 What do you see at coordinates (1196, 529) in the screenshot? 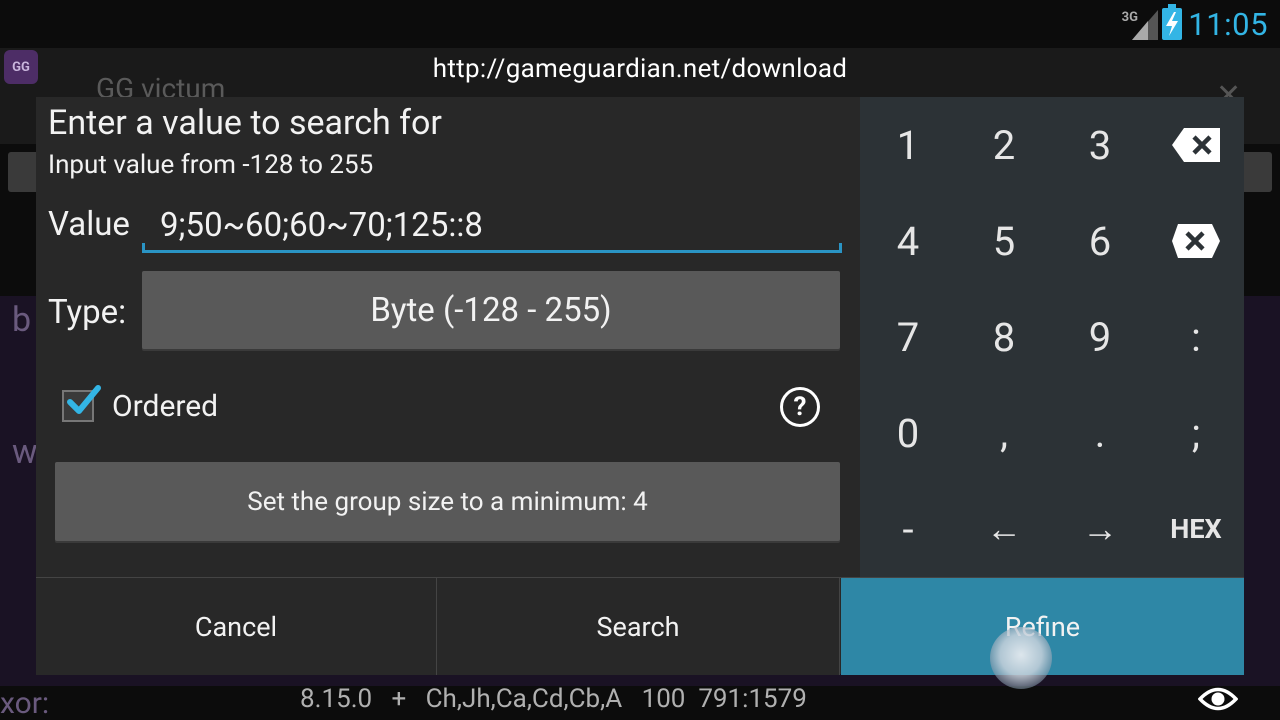
I see `hex-key: HEX` at bounding box center [1196, 529].